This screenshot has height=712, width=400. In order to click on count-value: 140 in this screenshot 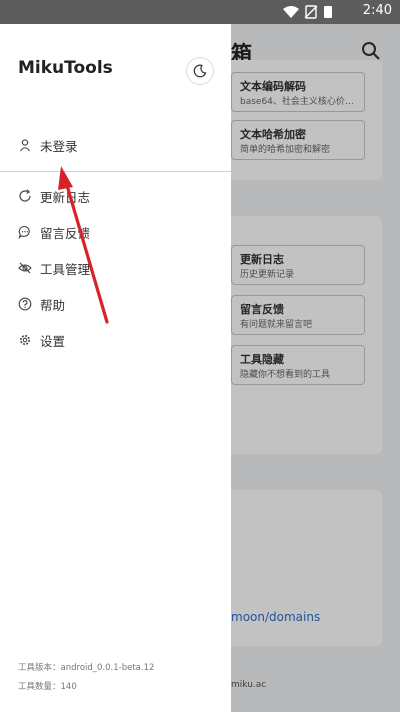, I will do `click(68, 687)`.